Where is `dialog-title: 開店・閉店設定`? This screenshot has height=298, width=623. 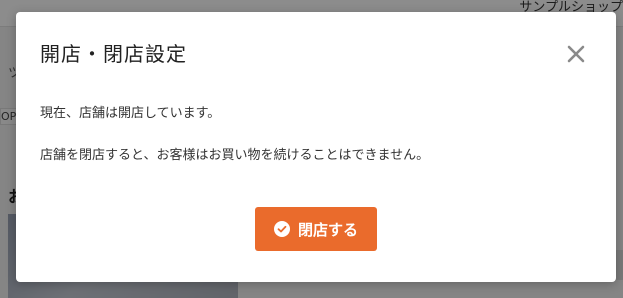
dialog-title: 開店・閉店設定 is located at coordinates (113, 54).